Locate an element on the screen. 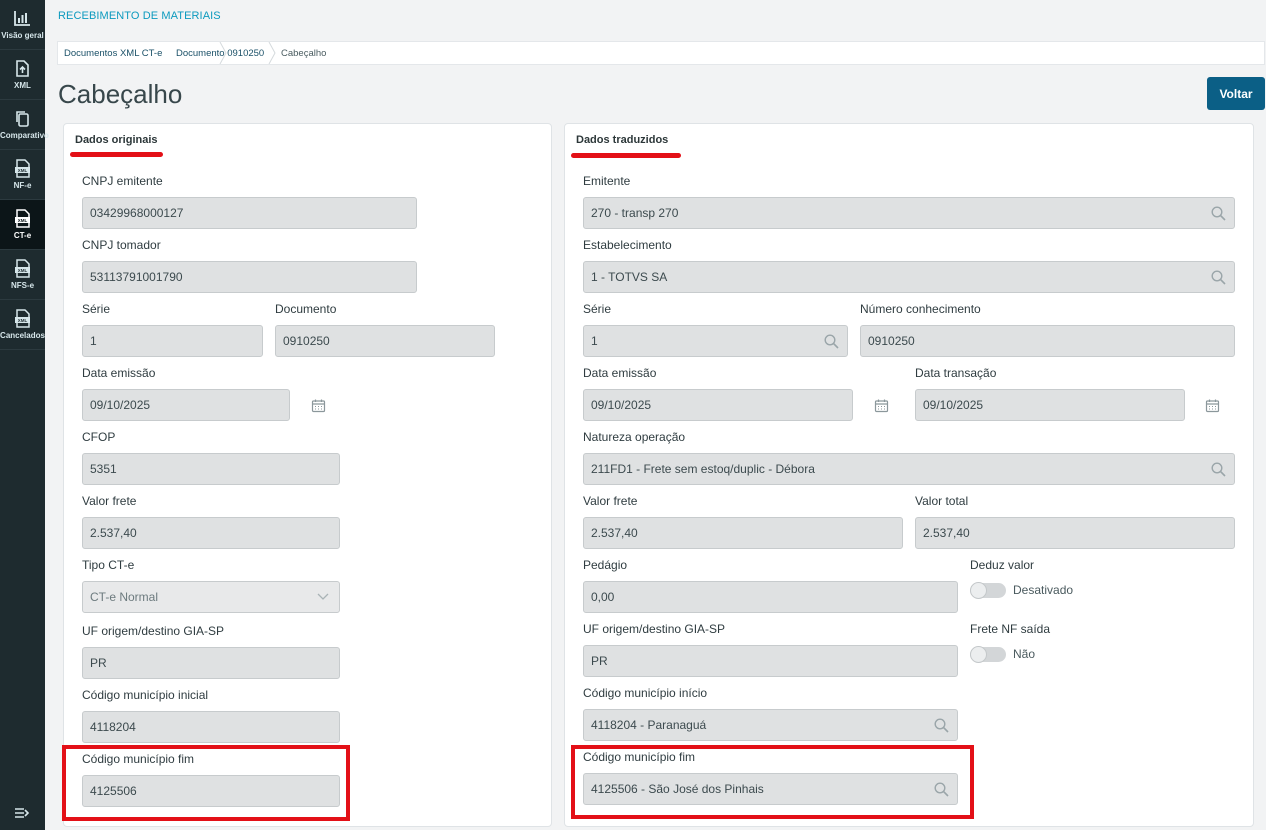 The width and height of the screenshot is (1266, 830). estabelecimento-lookup: 1 - TOTVS SA is located at coordinates (909, 277).